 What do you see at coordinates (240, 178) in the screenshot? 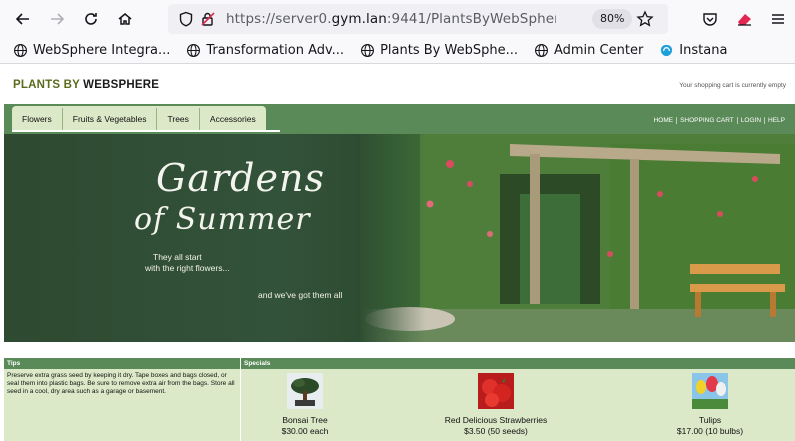
I see `hero-title-line1: Gardens` at bounding box center [240, 178].